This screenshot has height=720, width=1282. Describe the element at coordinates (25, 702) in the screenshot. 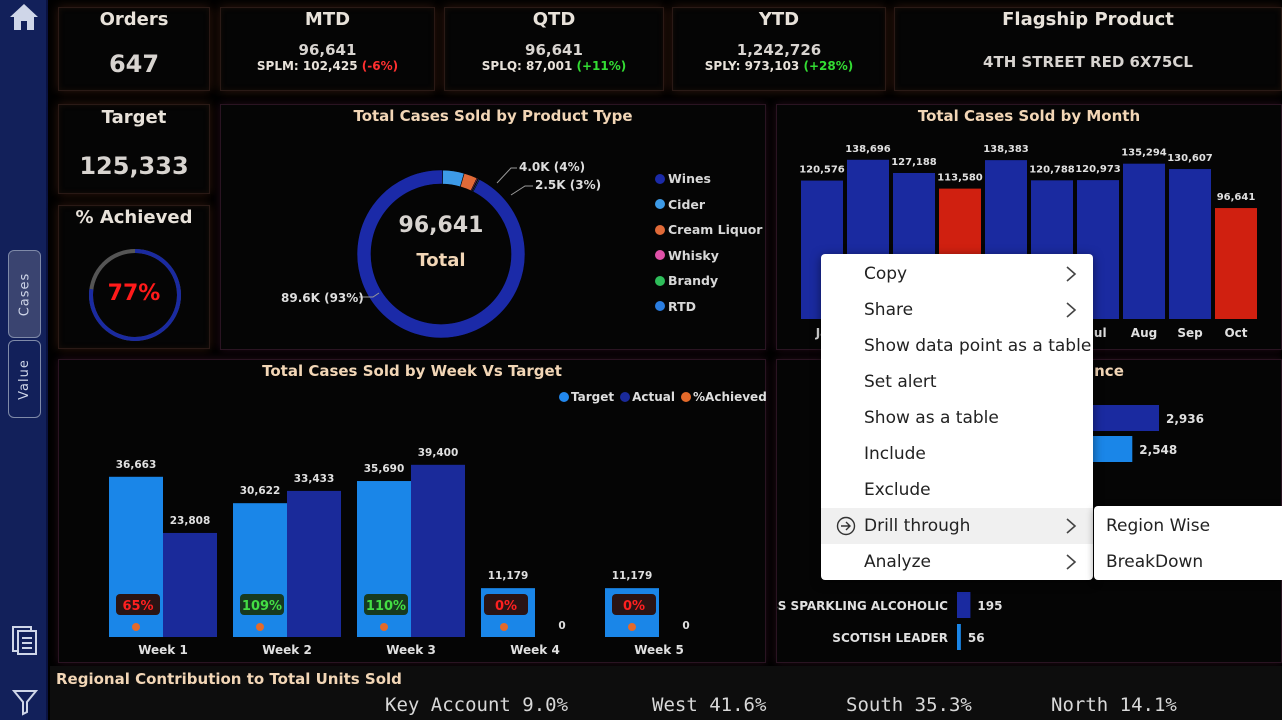

I see `filter-icon` at that location.